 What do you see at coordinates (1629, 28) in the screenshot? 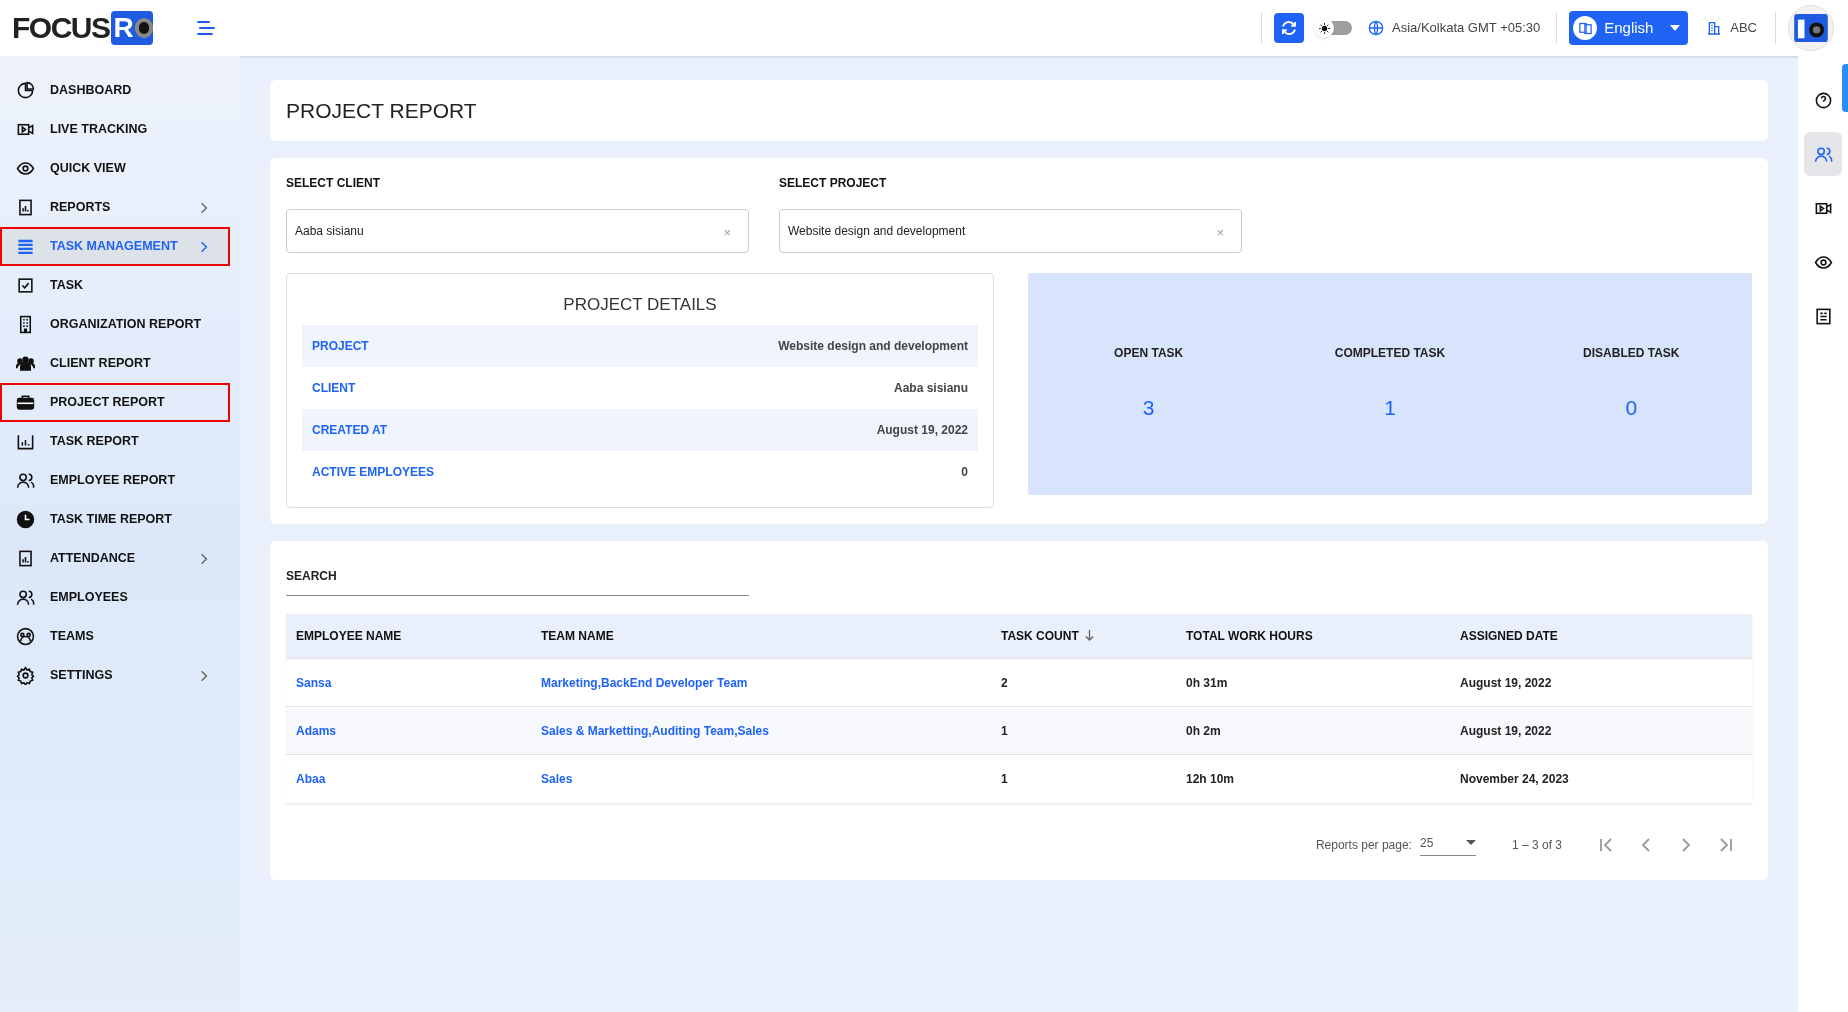
I see `language-dropdown: English` at bounding box center [1629, 28].